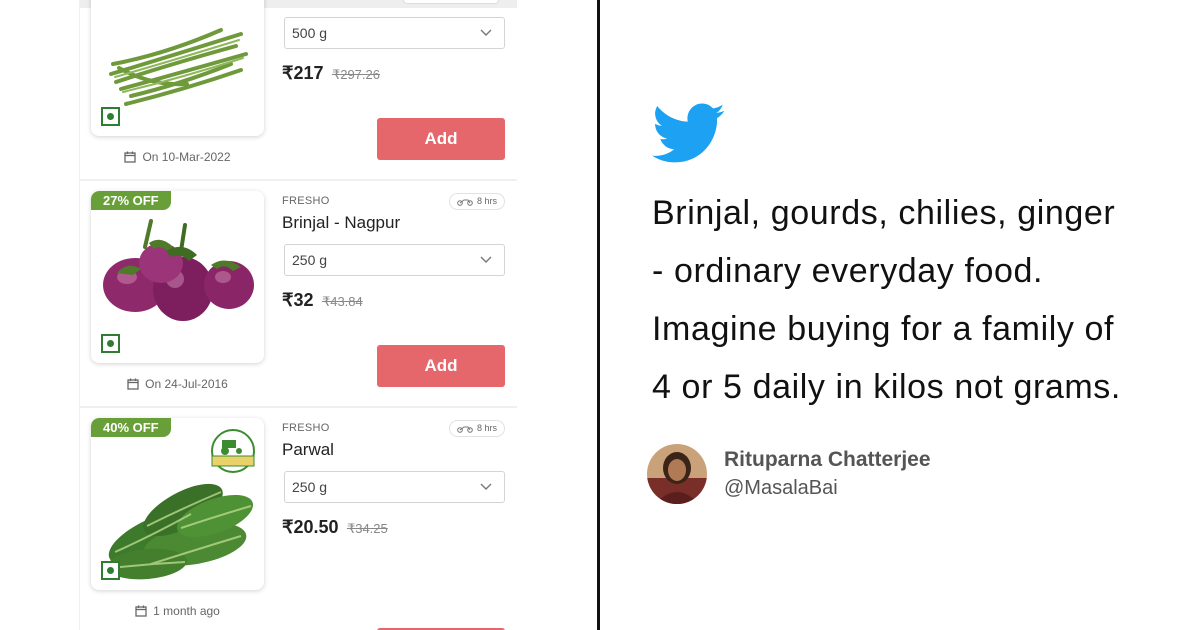  What do you see at coordinates (886, 387) in the screenshot?
I see `tweet-line: 4 or 5 daily in kilos not grams.` at bounding box center [886, 387].